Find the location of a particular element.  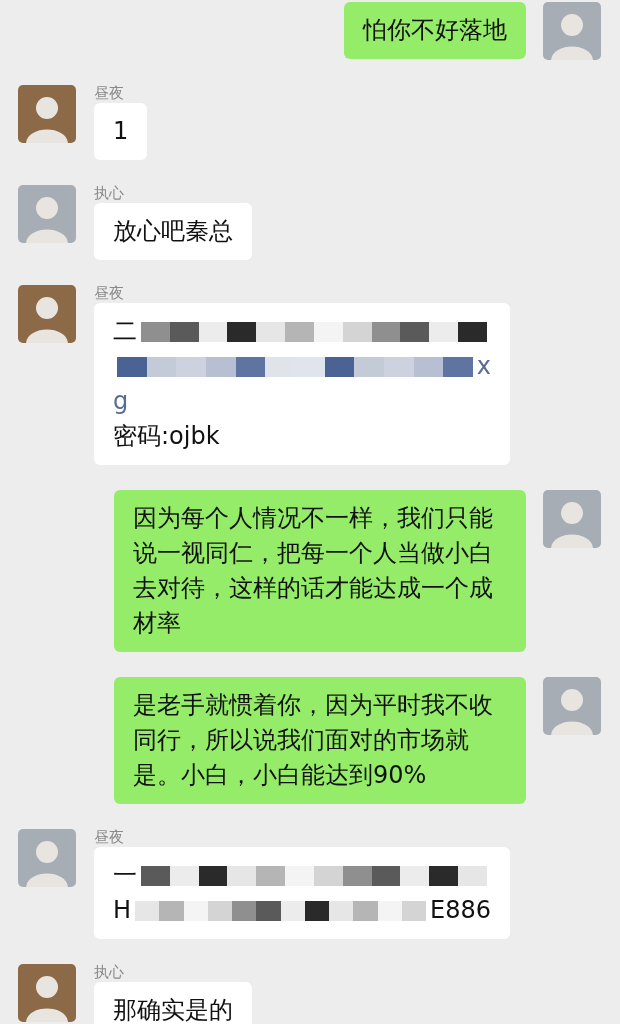

message-text: E886 is located at coordinates (460, 910).